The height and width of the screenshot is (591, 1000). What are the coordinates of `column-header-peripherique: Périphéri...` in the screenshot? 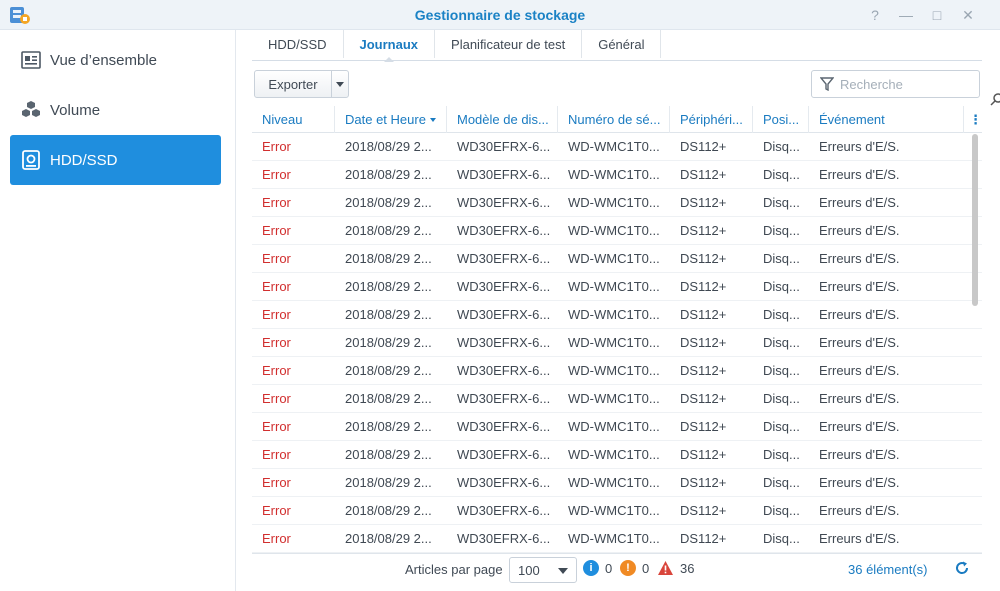 It's located at (711, 119).